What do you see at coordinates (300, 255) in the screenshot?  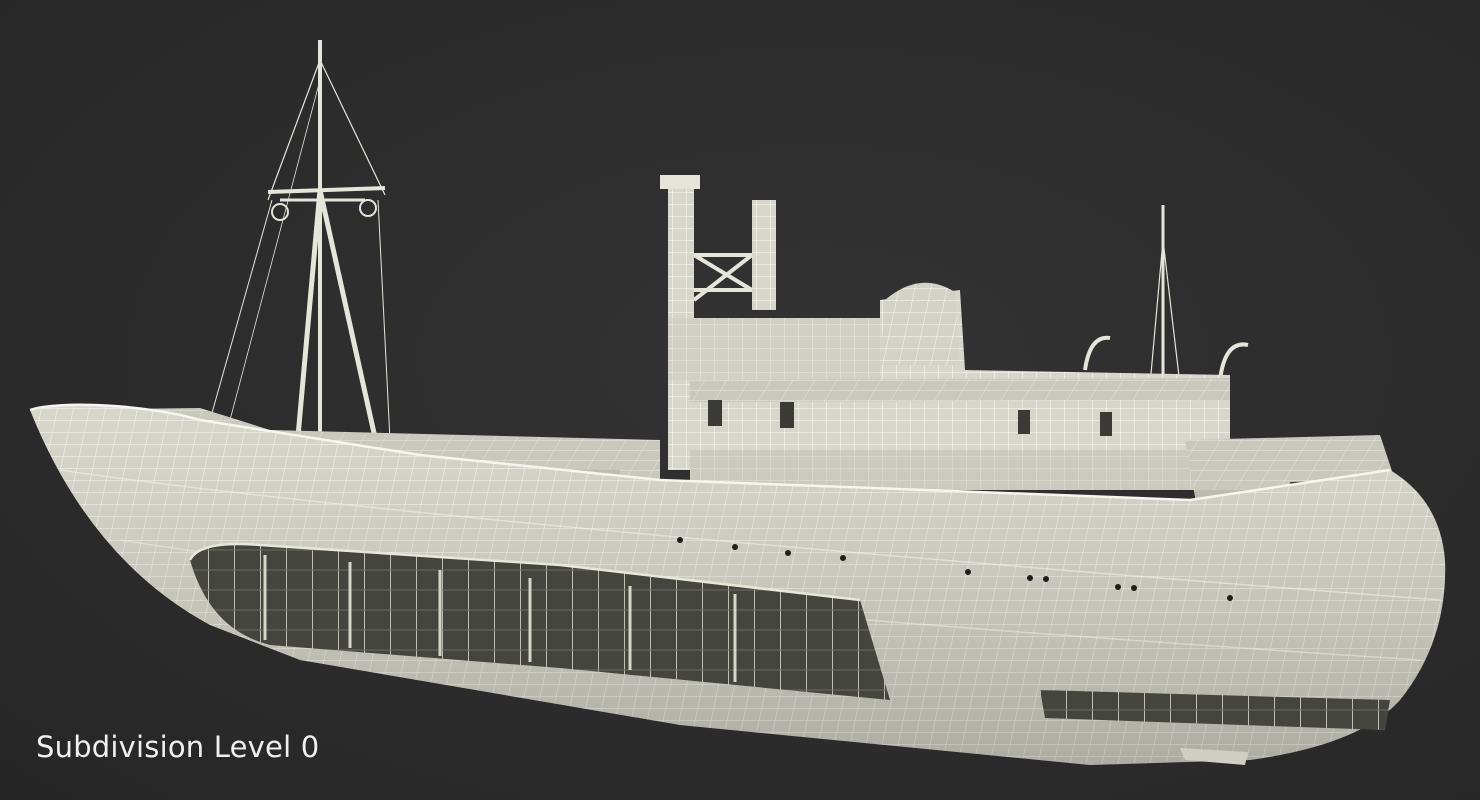 I see `fore-mast` at bounding box center [300, 255].